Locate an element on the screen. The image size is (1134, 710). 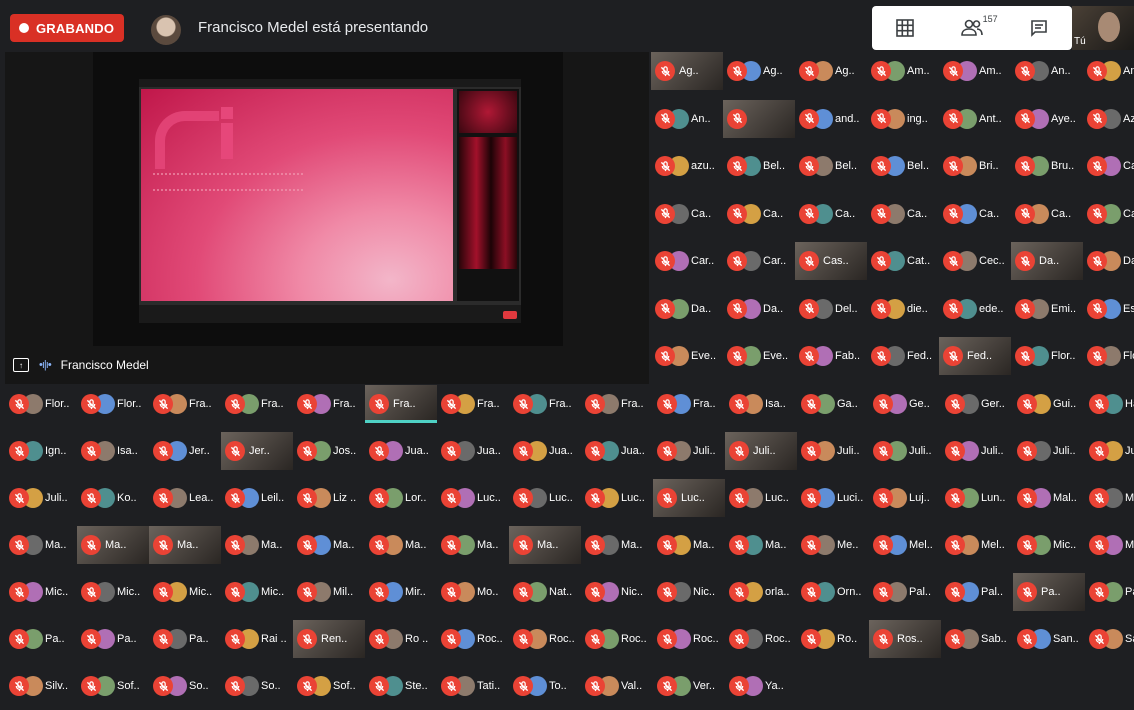
participant-tile: Ro .. is located at coordinates (401, 639).